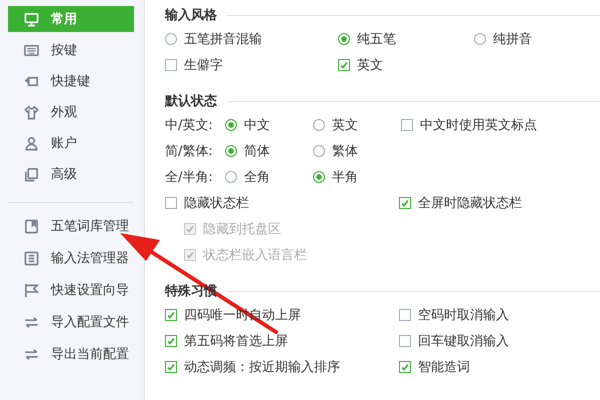 This screenshot has height=400, width=600. Describe the element at coordinates (454, 315) in the screenshot. I see `checkbox-option: 空码时取消输入` at that location.